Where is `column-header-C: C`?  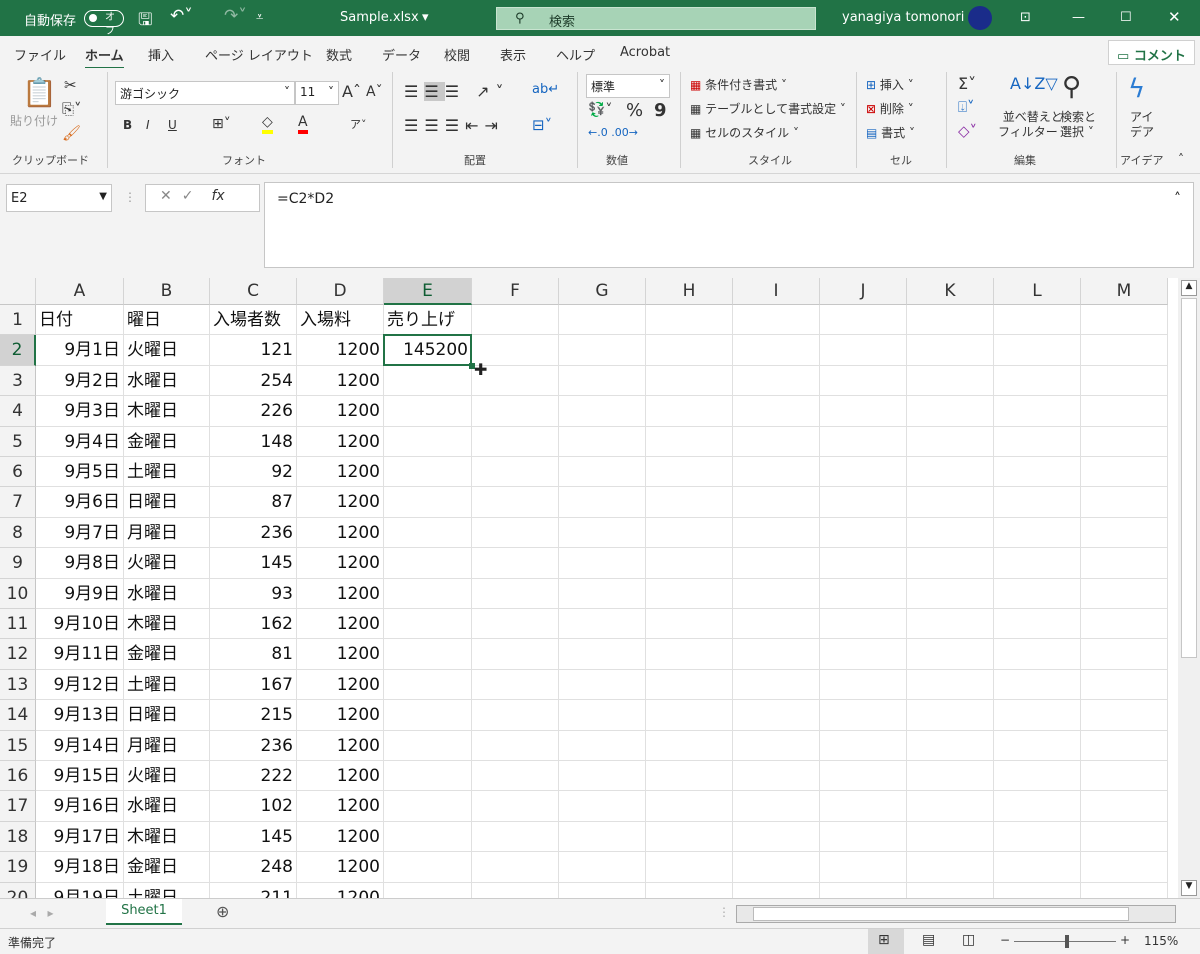 column-header-C: C is located at coordinates (253, 291).